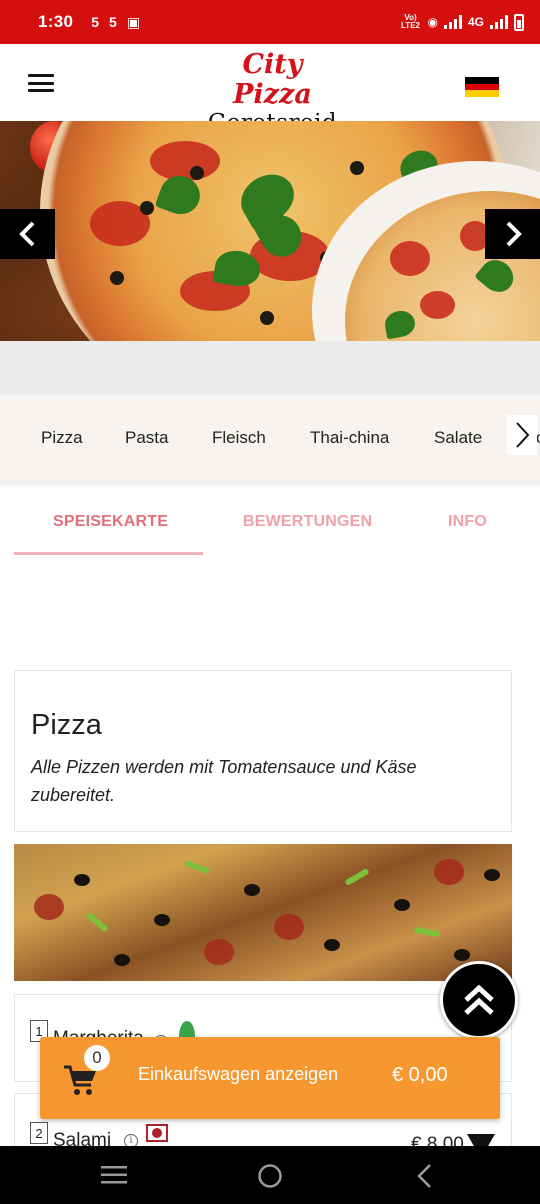 Image resolution: width=540 pixels, height=1204 pixels. I want to click on category-pasta: Pasta, so click(146, 438).